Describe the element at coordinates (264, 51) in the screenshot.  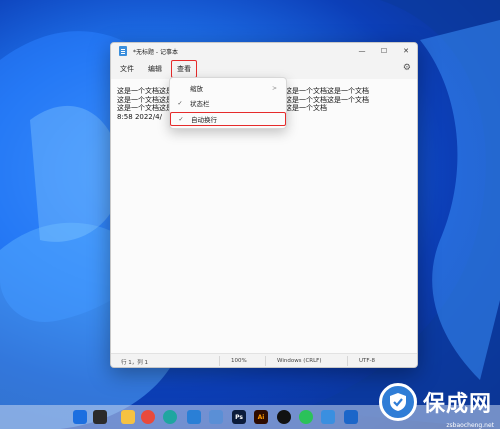
I see `title-bar: *无标题 - 记事本 — ☐ ✕` at that location.